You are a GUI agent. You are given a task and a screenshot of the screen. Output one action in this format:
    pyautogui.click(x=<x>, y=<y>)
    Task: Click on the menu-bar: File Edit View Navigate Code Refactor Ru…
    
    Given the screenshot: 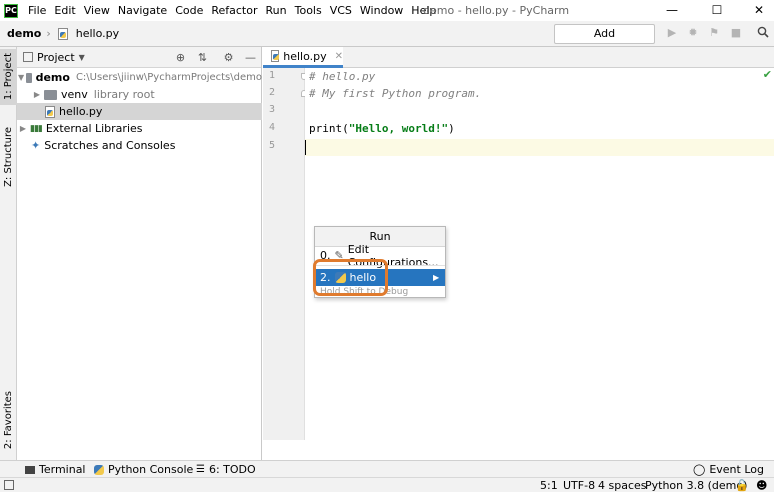 What is the action you would take?
    pyautogui.click(x=232, y=10)
    